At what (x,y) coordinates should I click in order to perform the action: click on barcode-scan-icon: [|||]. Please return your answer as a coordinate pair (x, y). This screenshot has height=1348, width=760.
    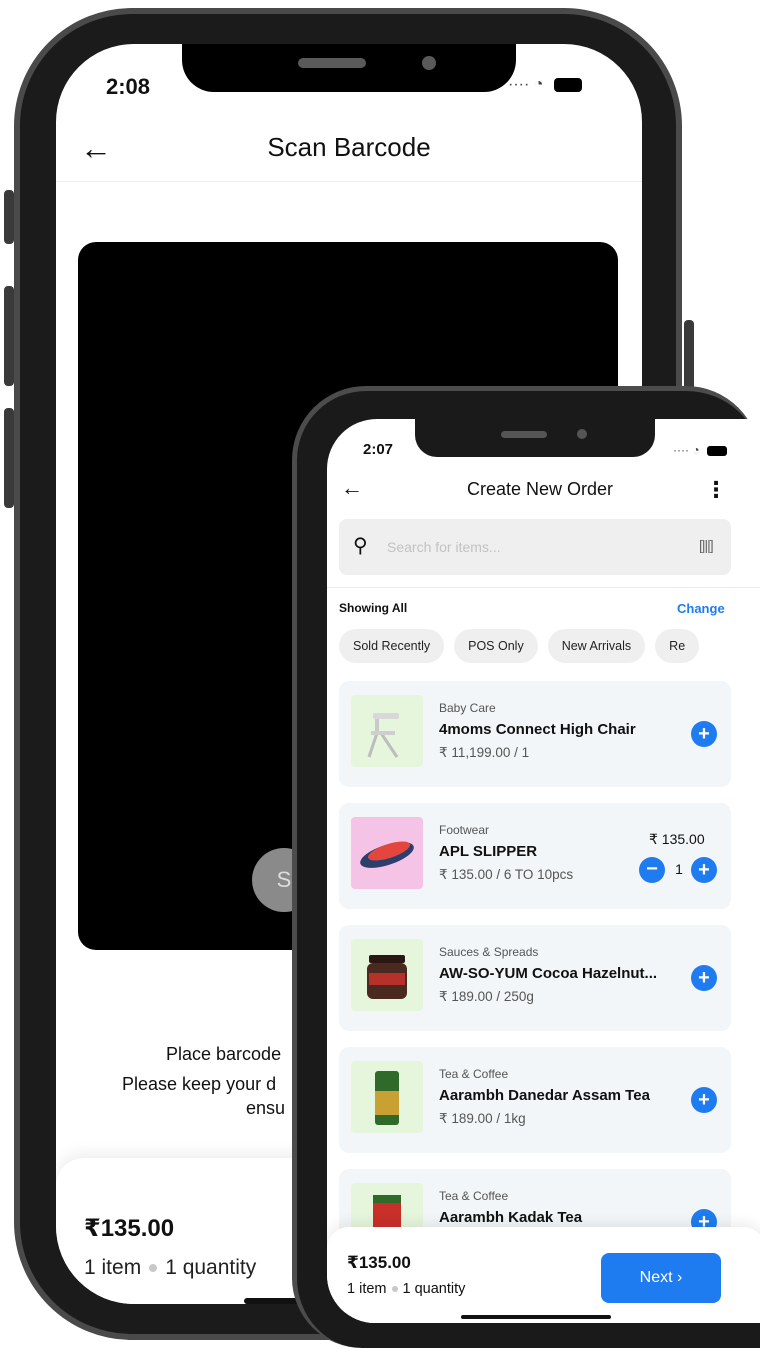
    Looking at the image, I should click on (706, 545).